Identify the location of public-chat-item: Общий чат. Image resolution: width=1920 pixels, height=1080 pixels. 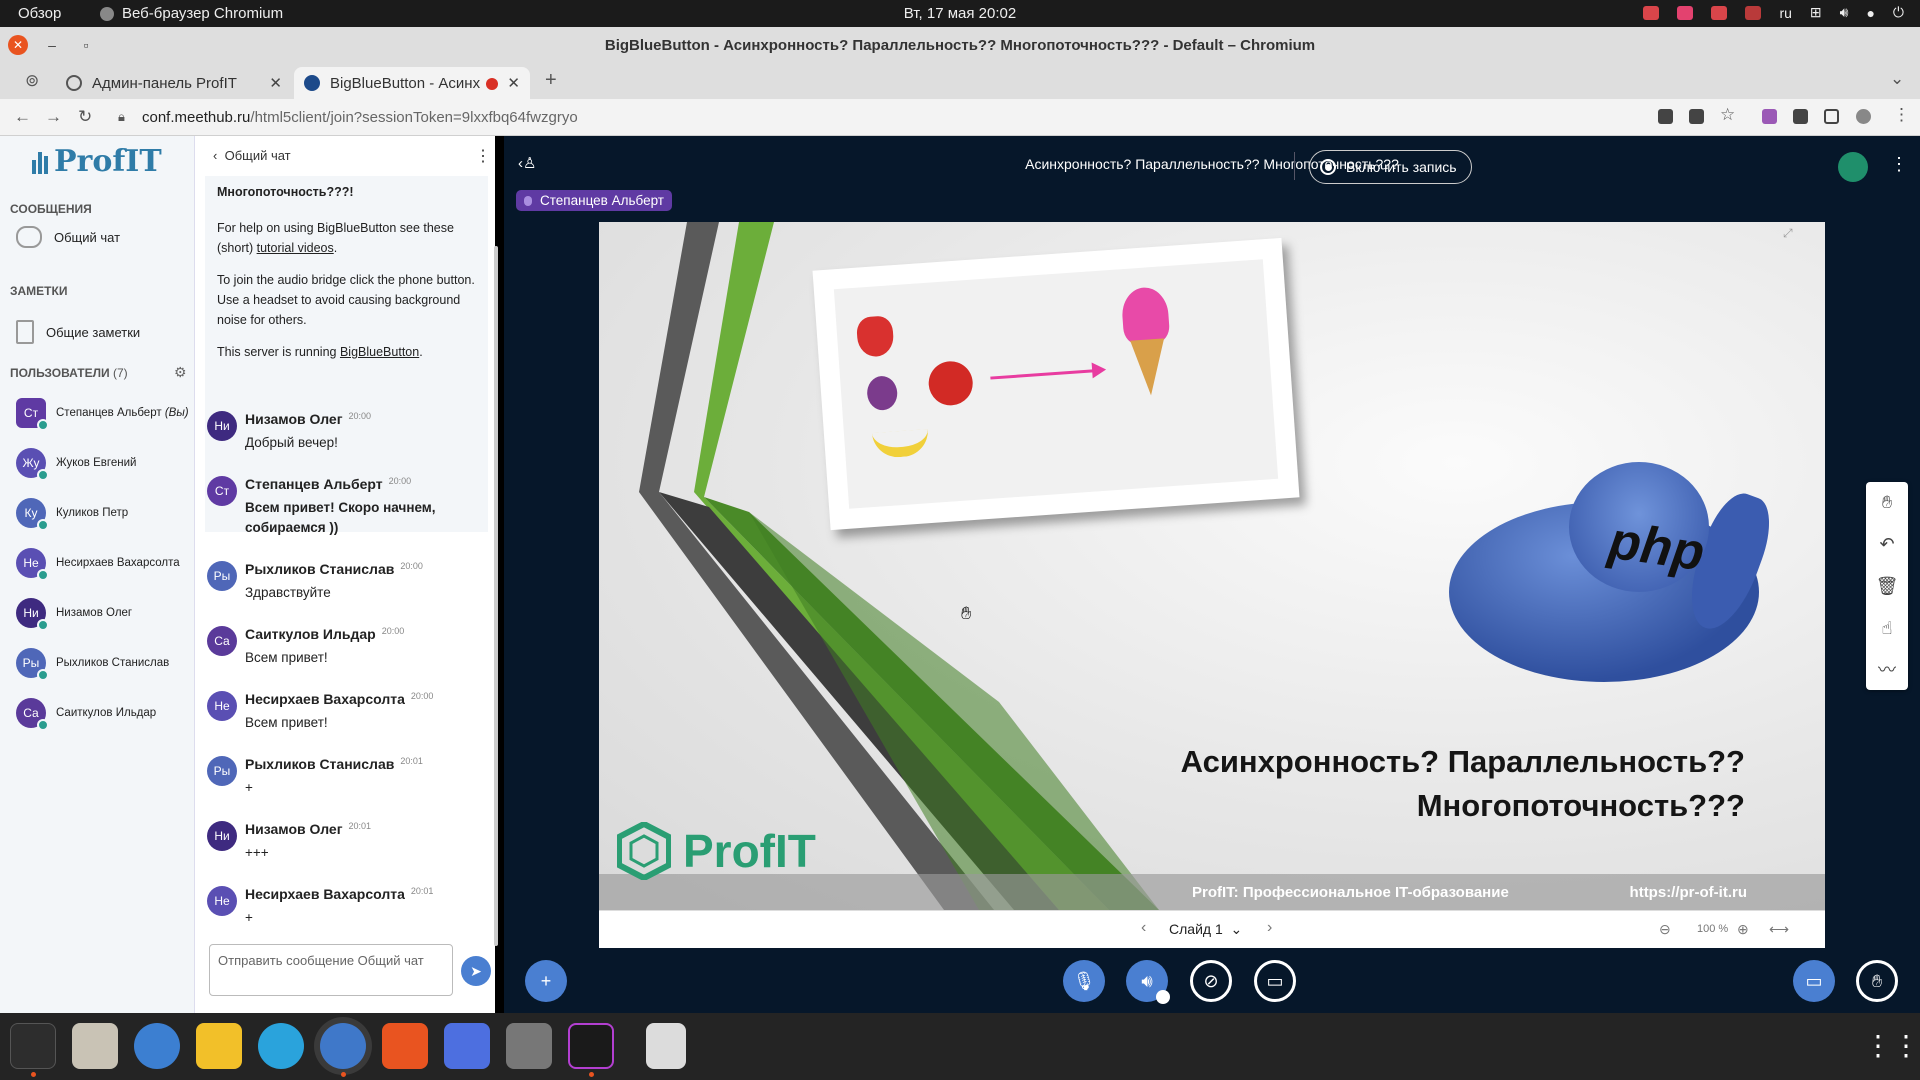
(68, 237).